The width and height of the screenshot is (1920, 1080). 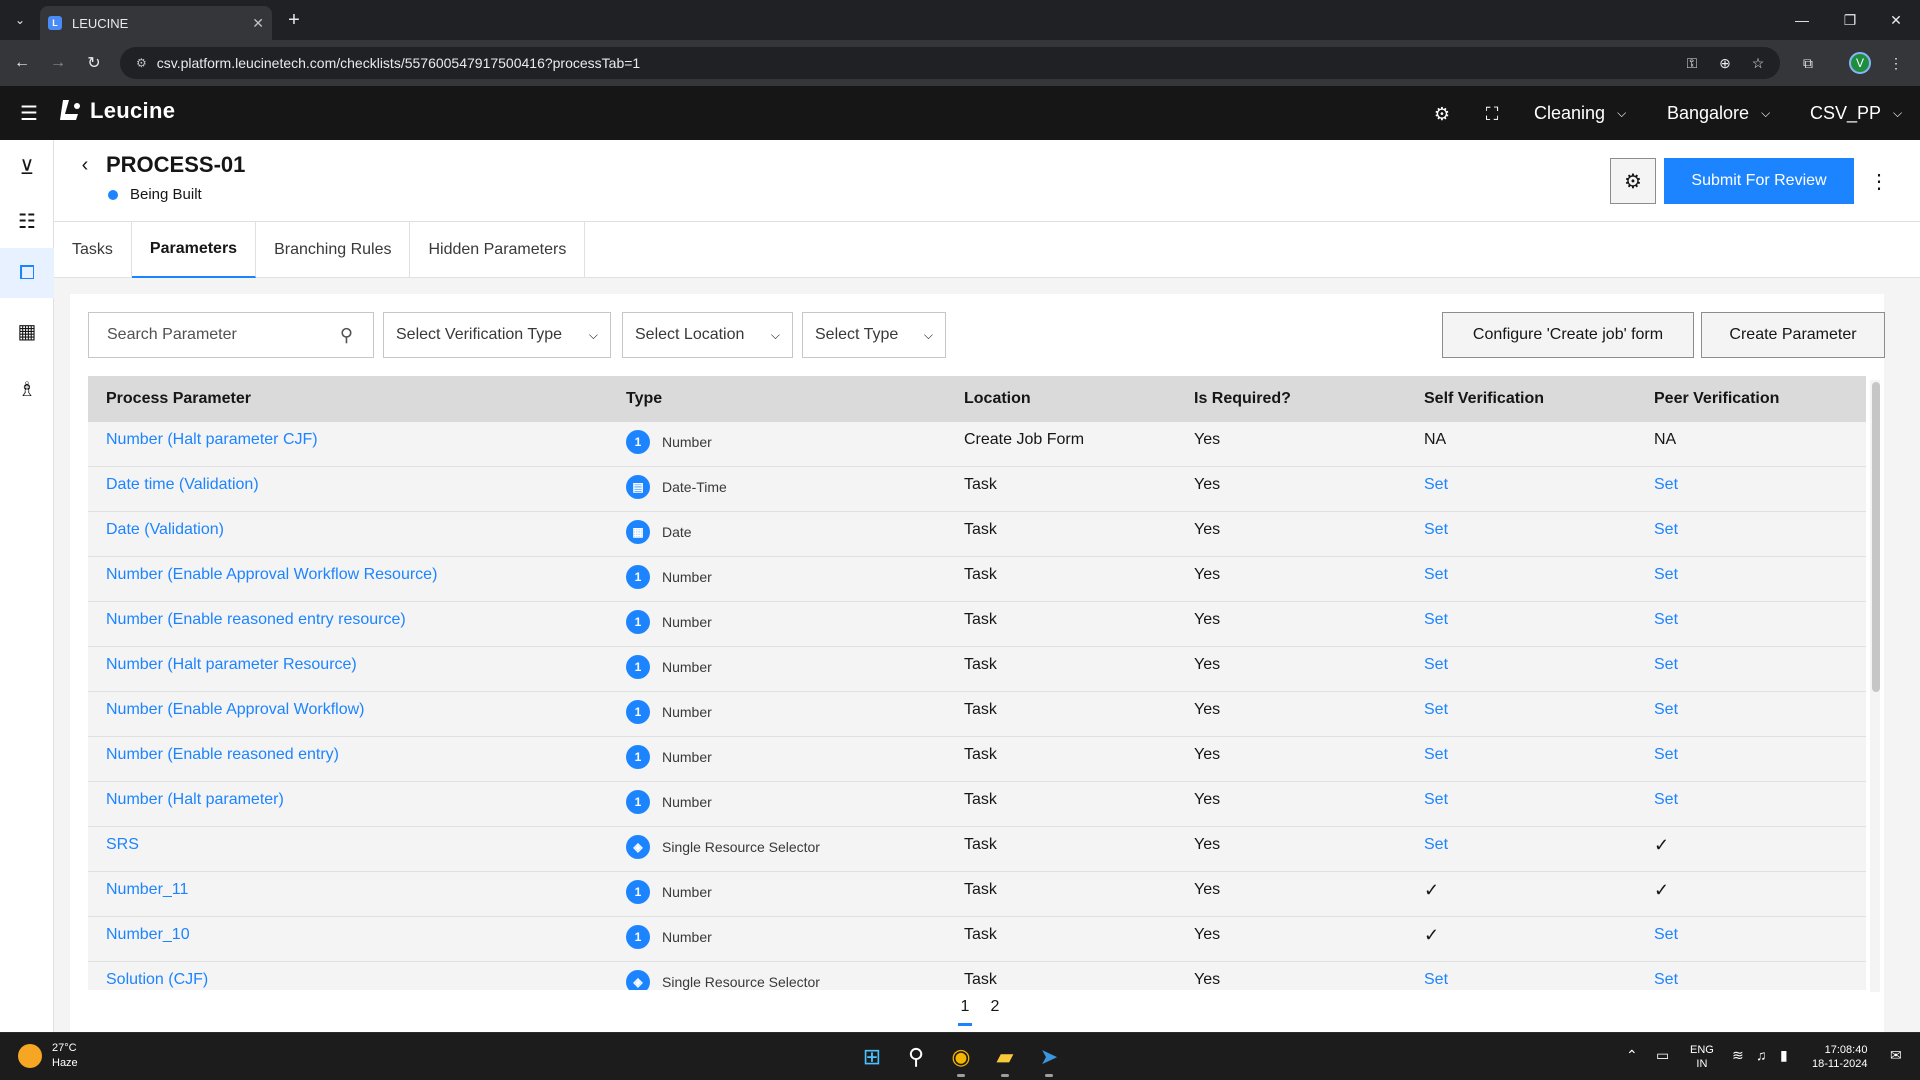 What do you see at coordinates (1761, 1055) in the screenshot?
I see `volume-icon: ♫` at bounding box center [1761, 1055].